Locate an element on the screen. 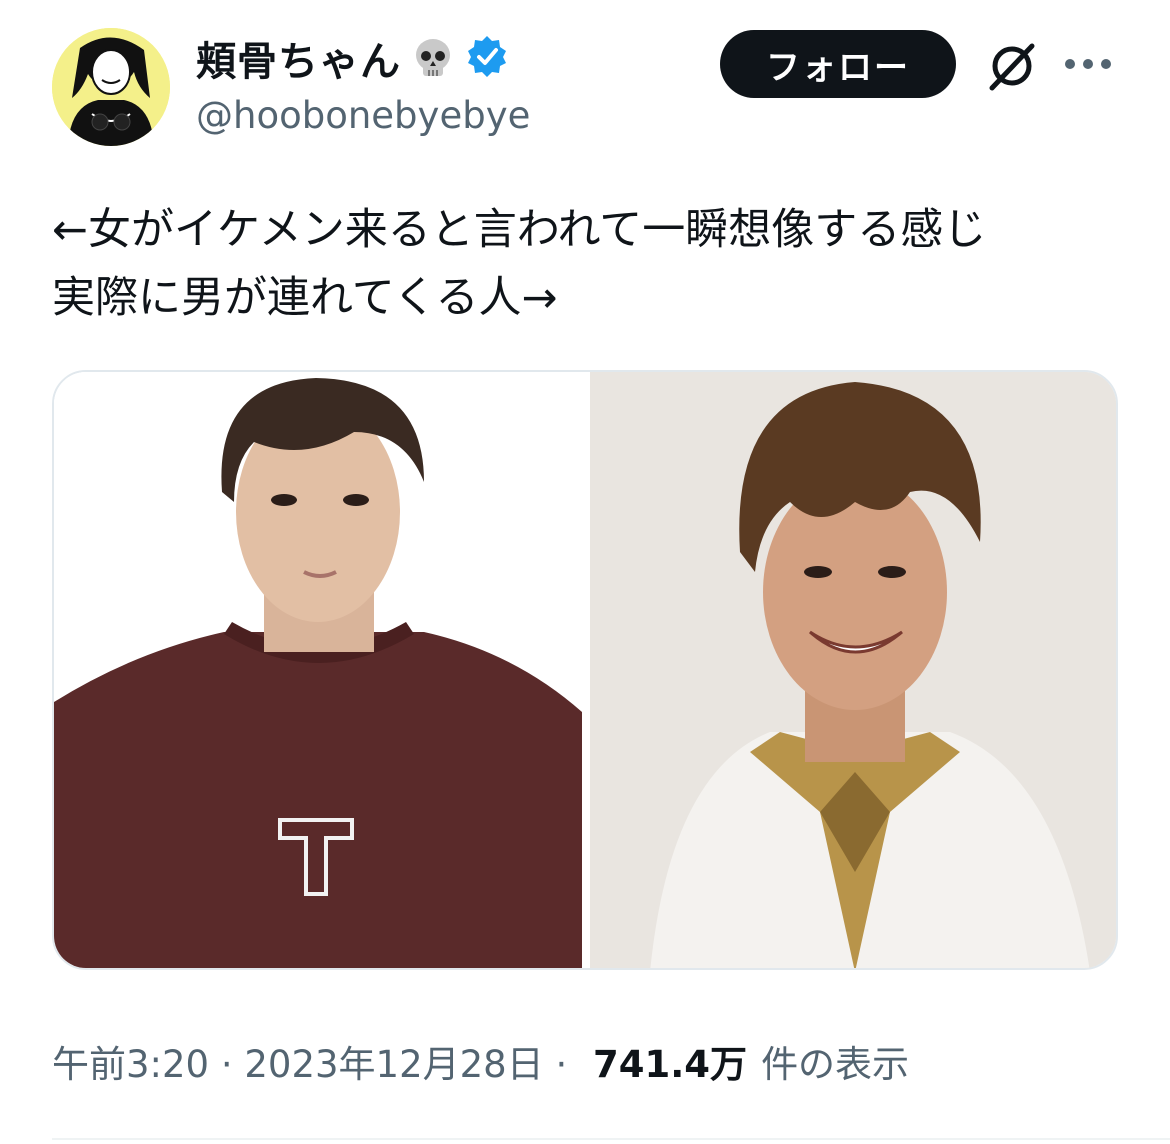 The height and width of the screenshot is (1144, 1170). author-name-row: 頬骨ちゃん is located at coordinates (352, 58).